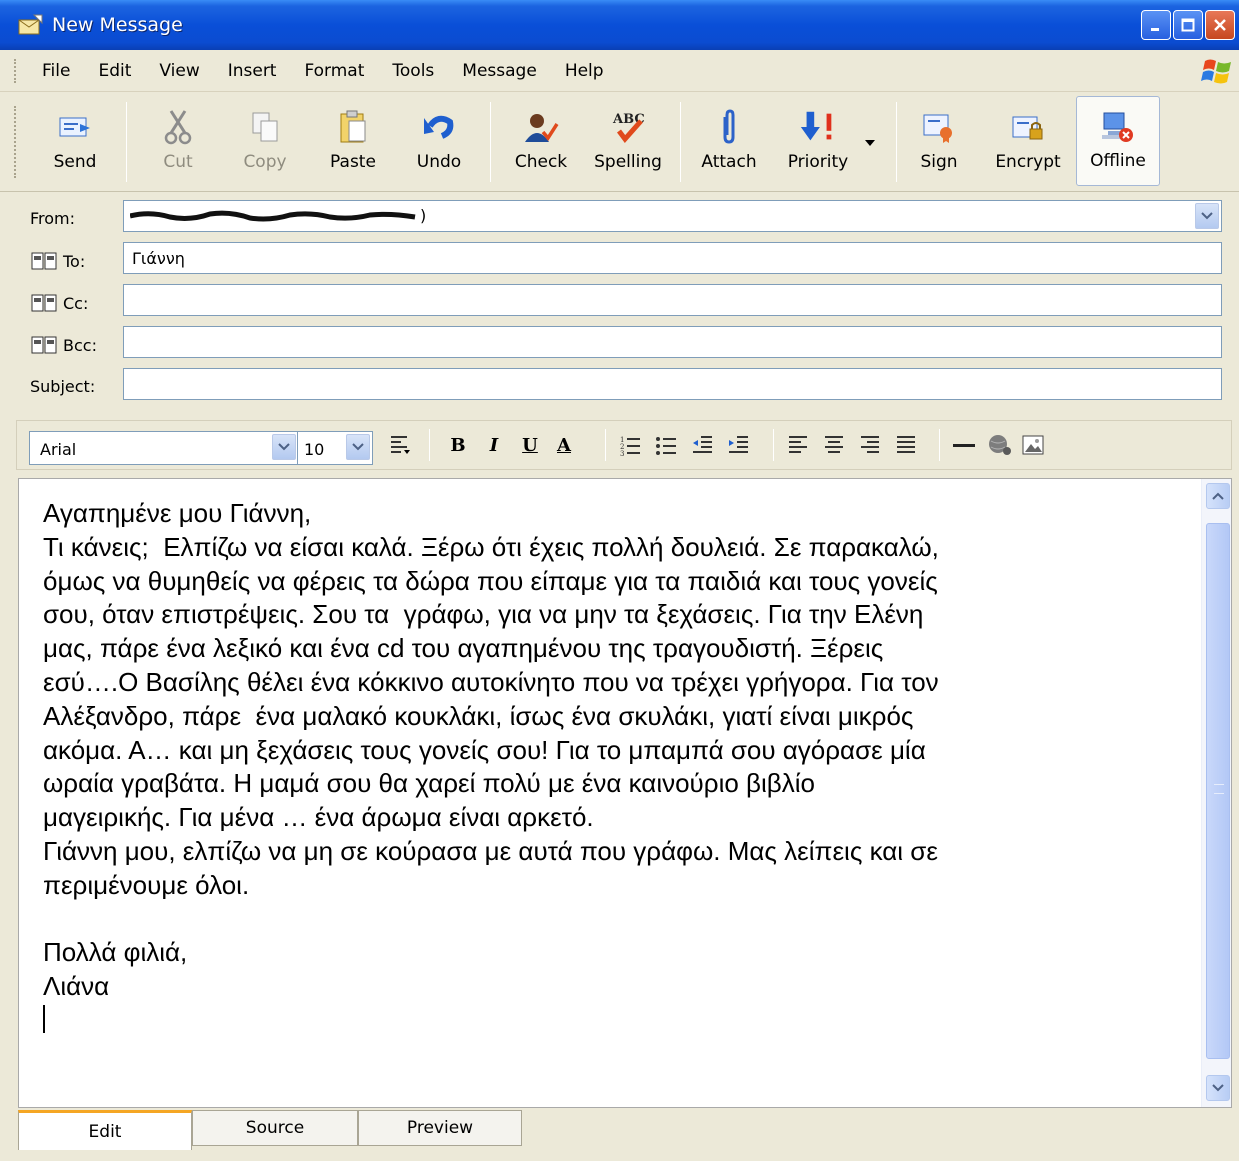 The height and width of the screenshot is (1161, 1239). I want to click on check-names-icon, so click(541, 127).